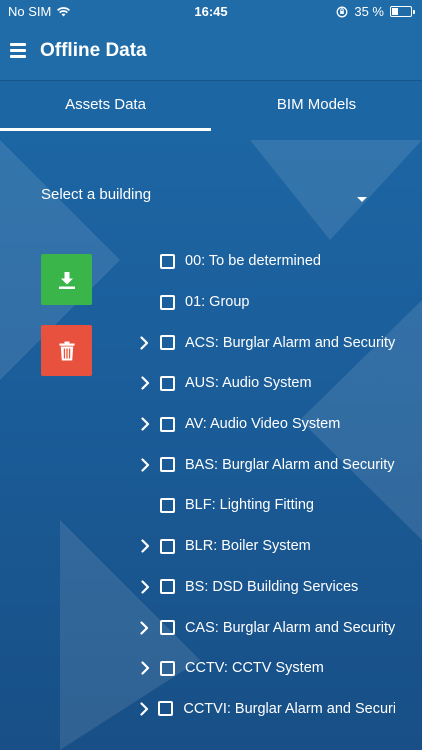  I want to click on list-item: 00: To be determined, so click(262, 261).